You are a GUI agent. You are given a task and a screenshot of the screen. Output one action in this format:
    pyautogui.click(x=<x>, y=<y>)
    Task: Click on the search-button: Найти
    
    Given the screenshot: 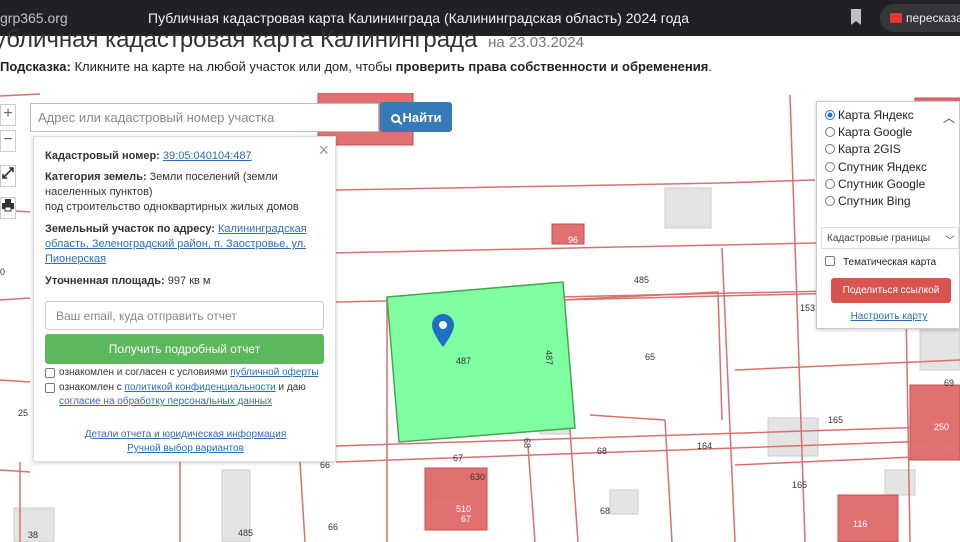 What is the action you would take?
    pyautogui.click(x=416, y=117)
    